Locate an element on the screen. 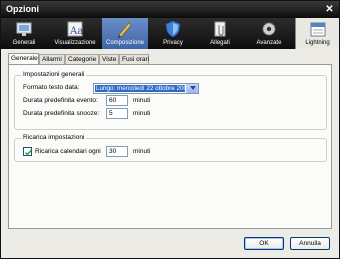 Image resolution: width=340 pixels, height=259 pixels. toolbar-visualizzazione: Aa Visualizzazione is located at coordinates (75, 33).